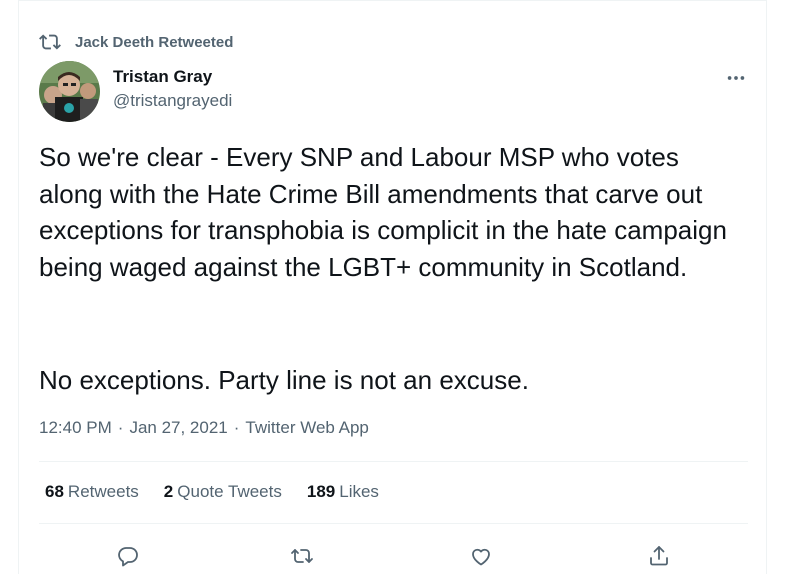 The width and height of the screenshot is (787, 574). I want to click on likes-label: Likes, so click(359, 491).